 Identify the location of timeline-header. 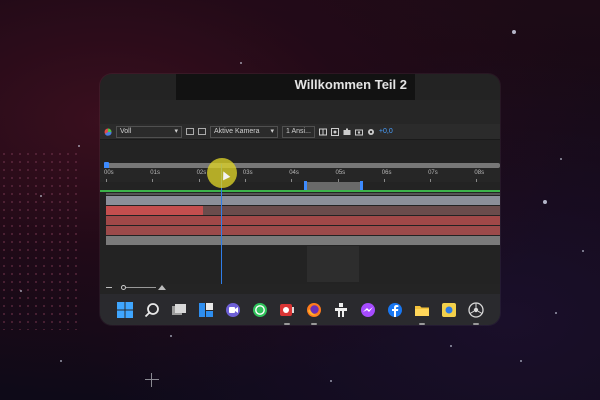
(300, 151).